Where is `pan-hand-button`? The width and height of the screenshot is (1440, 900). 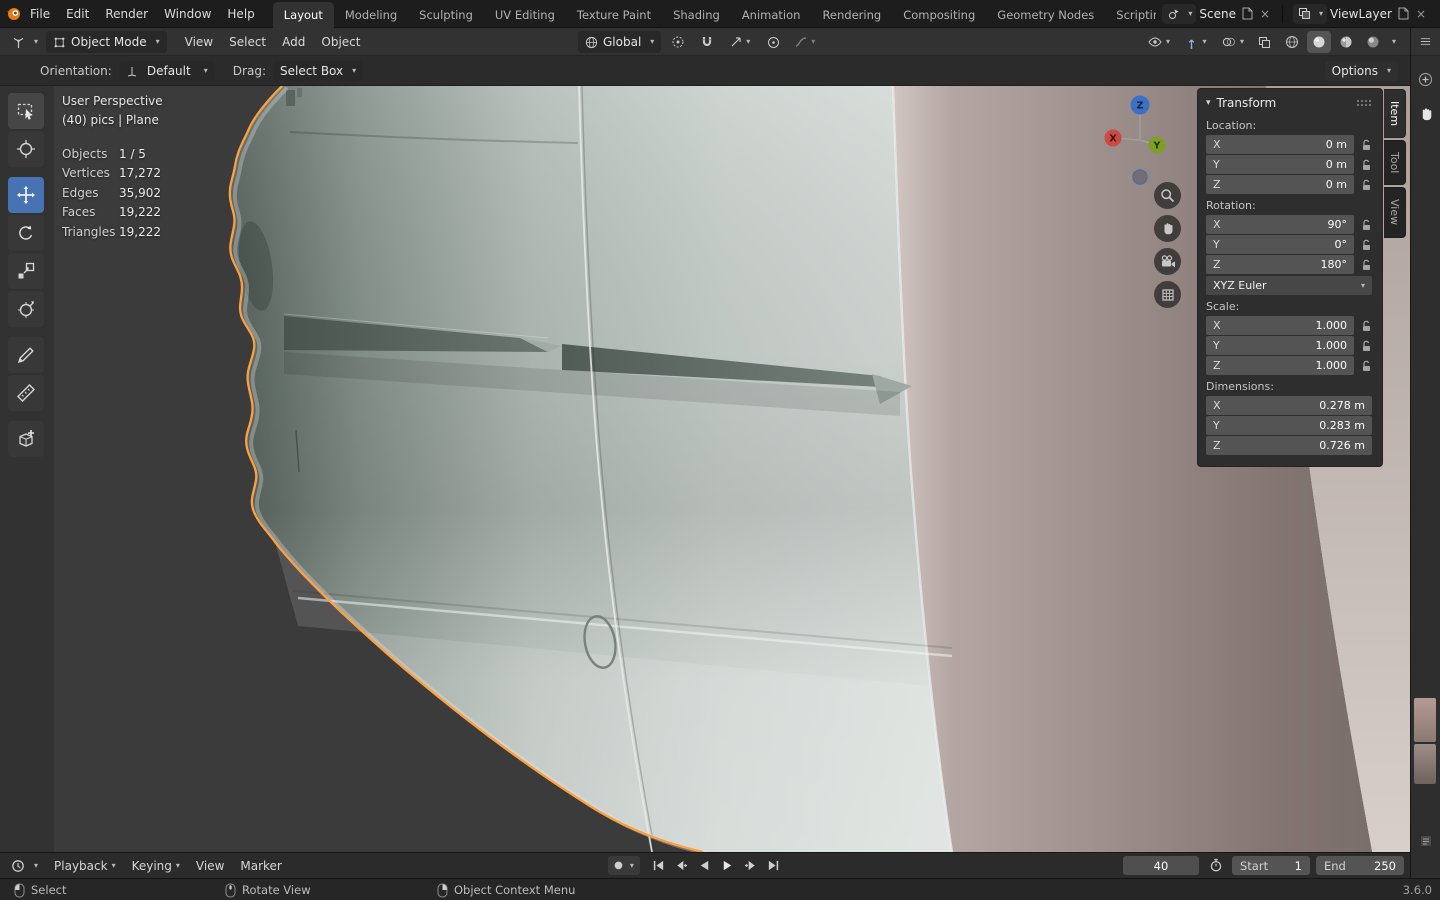
pan-hand-button is located at coordinates (1167, 228).